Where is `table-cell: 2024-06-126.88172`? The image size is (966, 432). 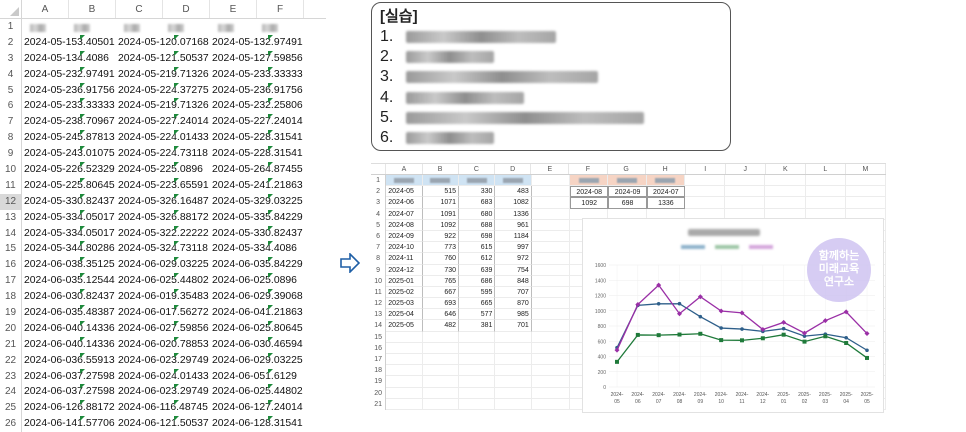 table-cell: 2024-06-126.88172 is located at coordinates (69, 408).